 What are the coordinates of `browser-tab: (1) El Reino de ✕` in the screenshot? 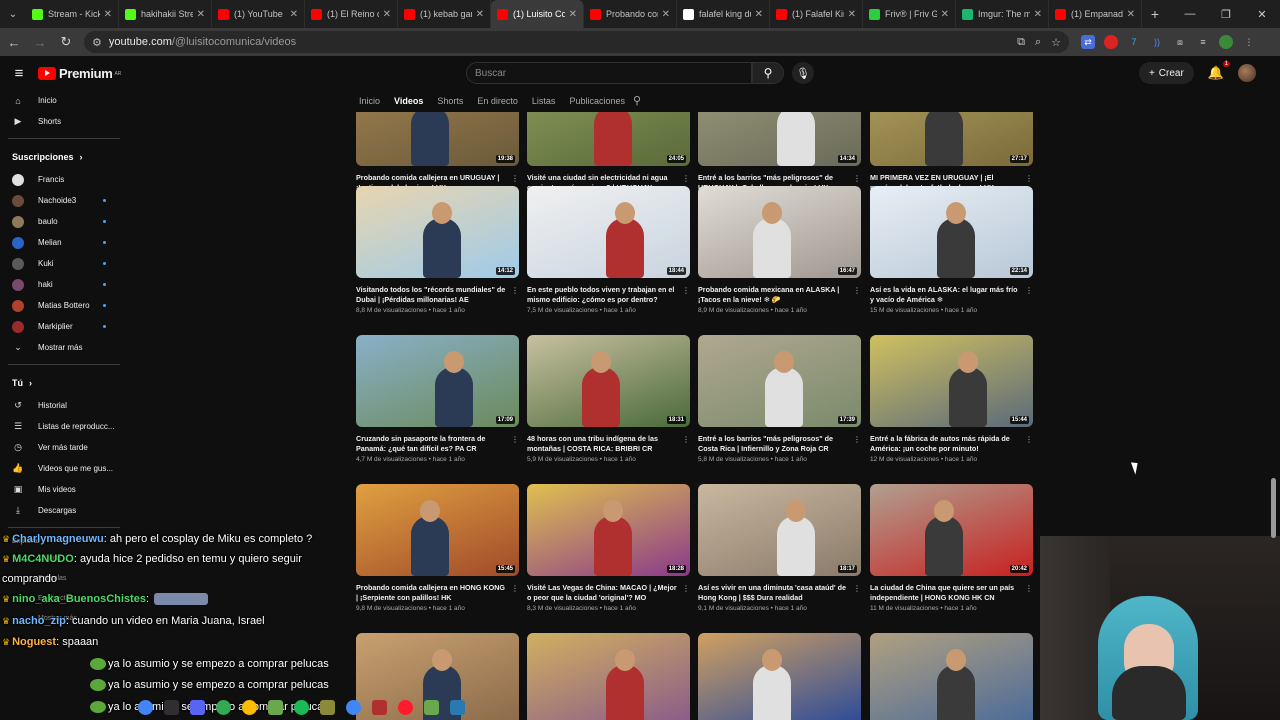 It's located at (351, 14).